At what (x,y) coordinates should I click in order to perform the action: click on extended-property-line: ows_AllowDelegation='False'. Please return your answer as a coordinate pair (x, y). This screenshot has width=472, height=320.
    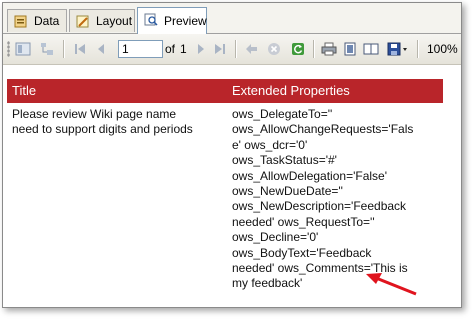
    Looking at the image, I should click on (309, 175).